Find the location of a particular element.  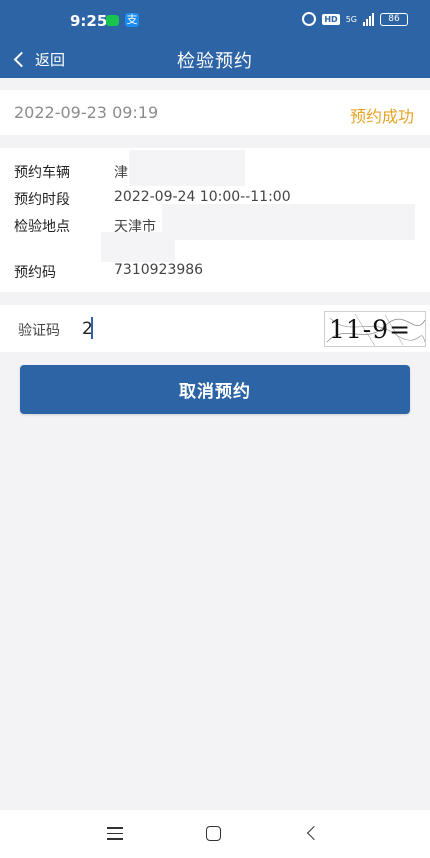

menu-icon is located at coordinates (115, 833).